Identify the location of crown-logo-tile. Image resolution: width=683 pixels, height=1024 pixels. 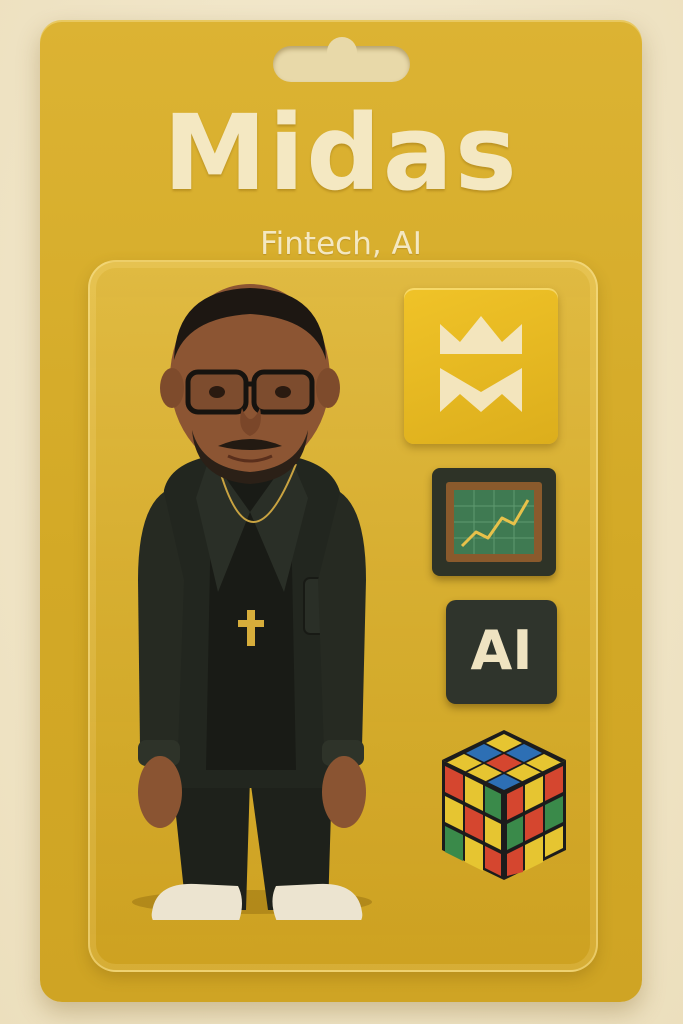
(481, 366).